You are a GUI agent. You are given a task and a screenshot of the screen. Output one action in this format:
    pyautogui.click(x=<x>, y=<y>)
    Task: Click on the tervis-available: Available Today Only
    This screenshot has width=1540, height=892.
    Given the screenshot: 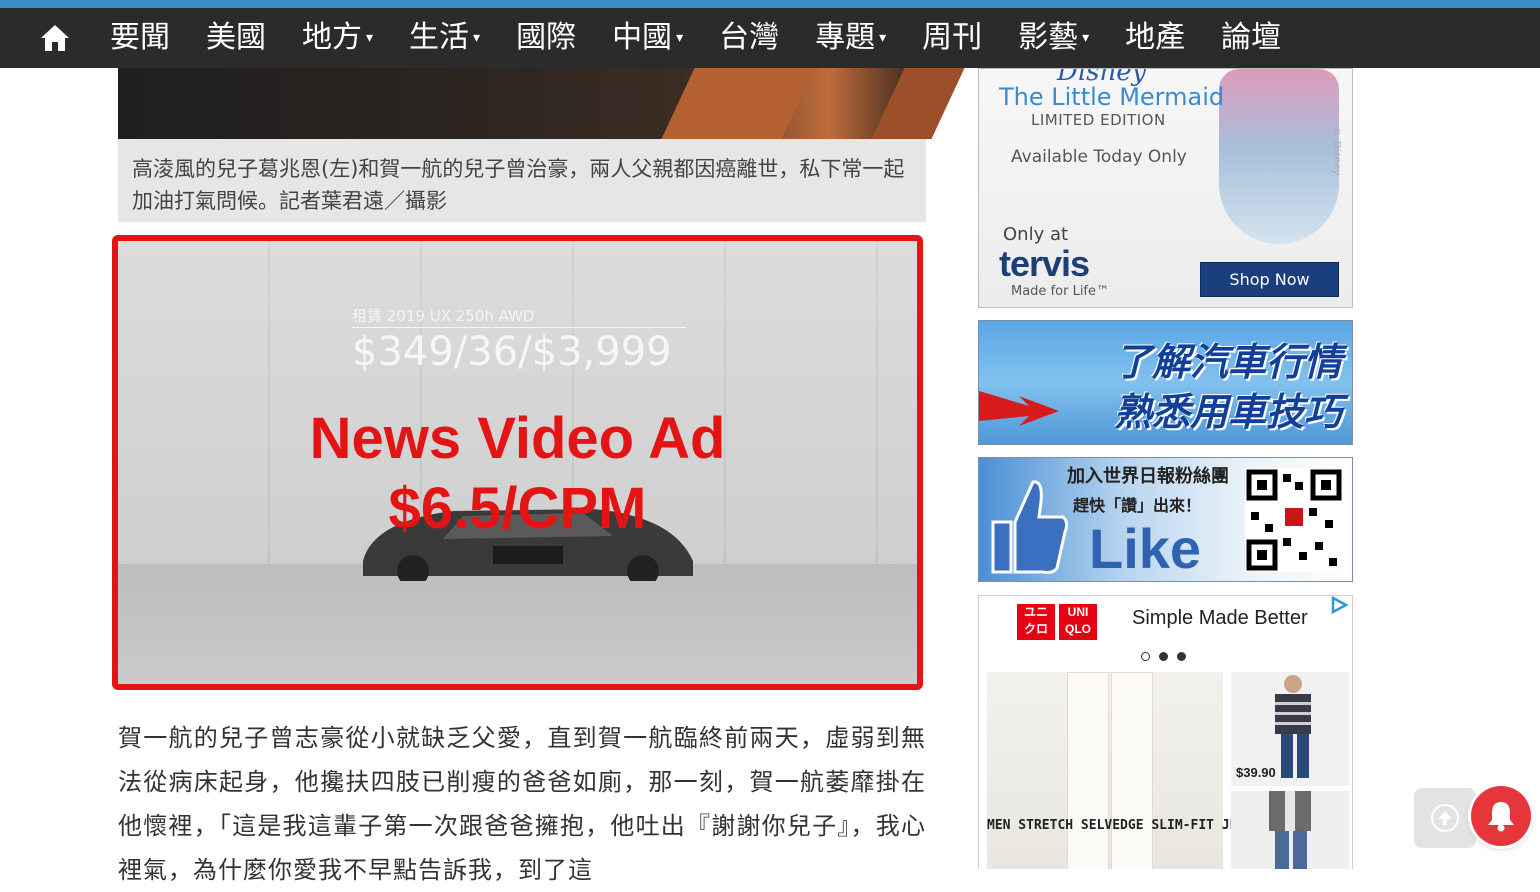 What is the action you would take?
    pyautogui.click(x=1099, y=157)
    